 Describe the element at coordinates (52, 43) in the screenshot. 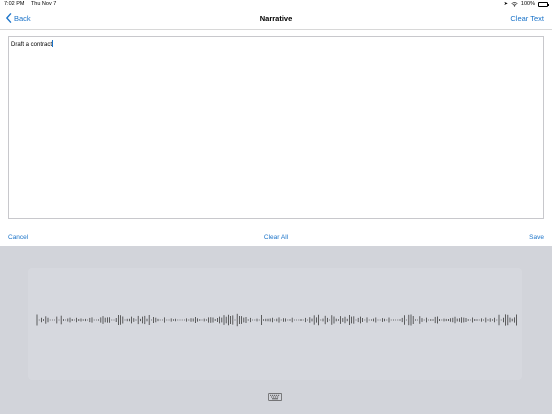

I see `text-cursor` at that location.